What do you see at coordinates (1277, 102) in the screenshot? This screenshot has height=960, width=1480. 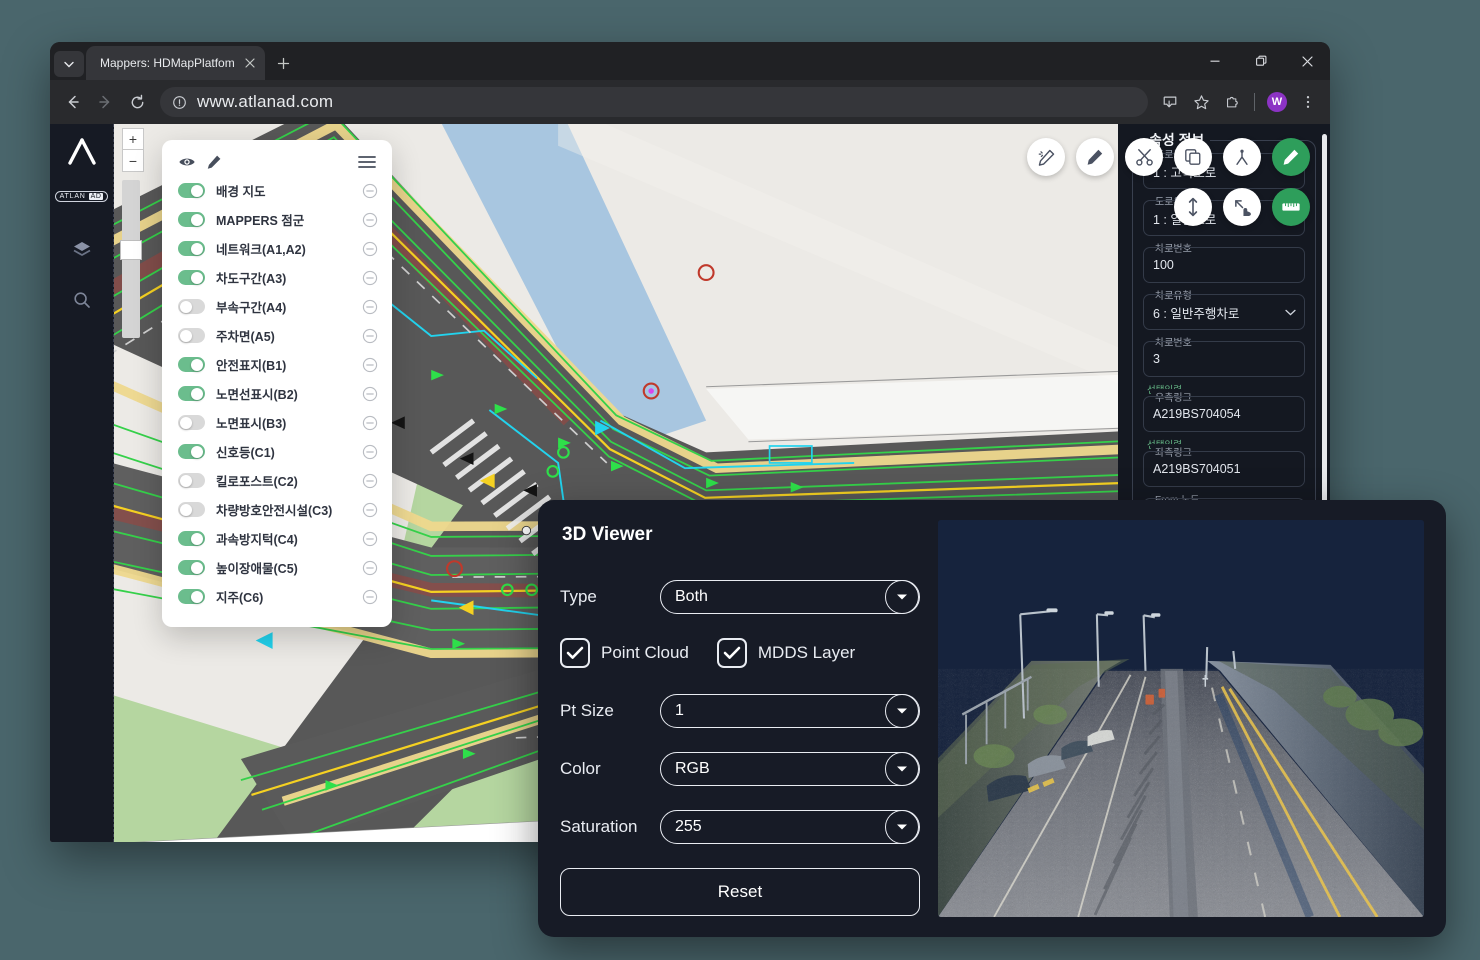 I see `profile-avatar-button: W` at bounding box center [1277, 102].